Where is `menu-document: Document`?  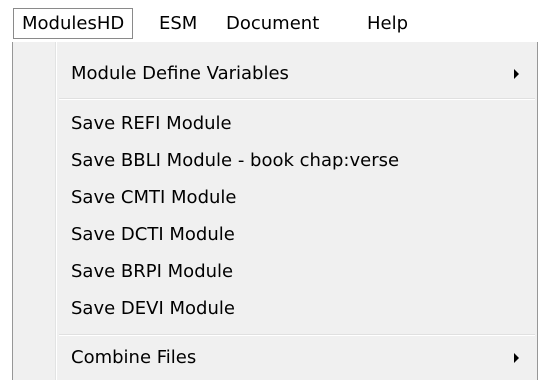 menu-document: Document is located at coordinates (272, 23).